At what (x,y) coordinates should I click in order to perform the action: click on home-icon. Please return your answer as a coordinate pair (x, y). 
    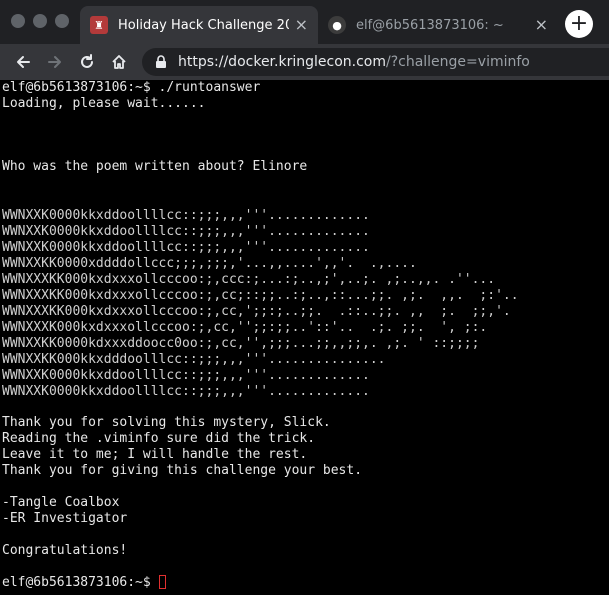
    Looking at the image, I should click on (119, 62).